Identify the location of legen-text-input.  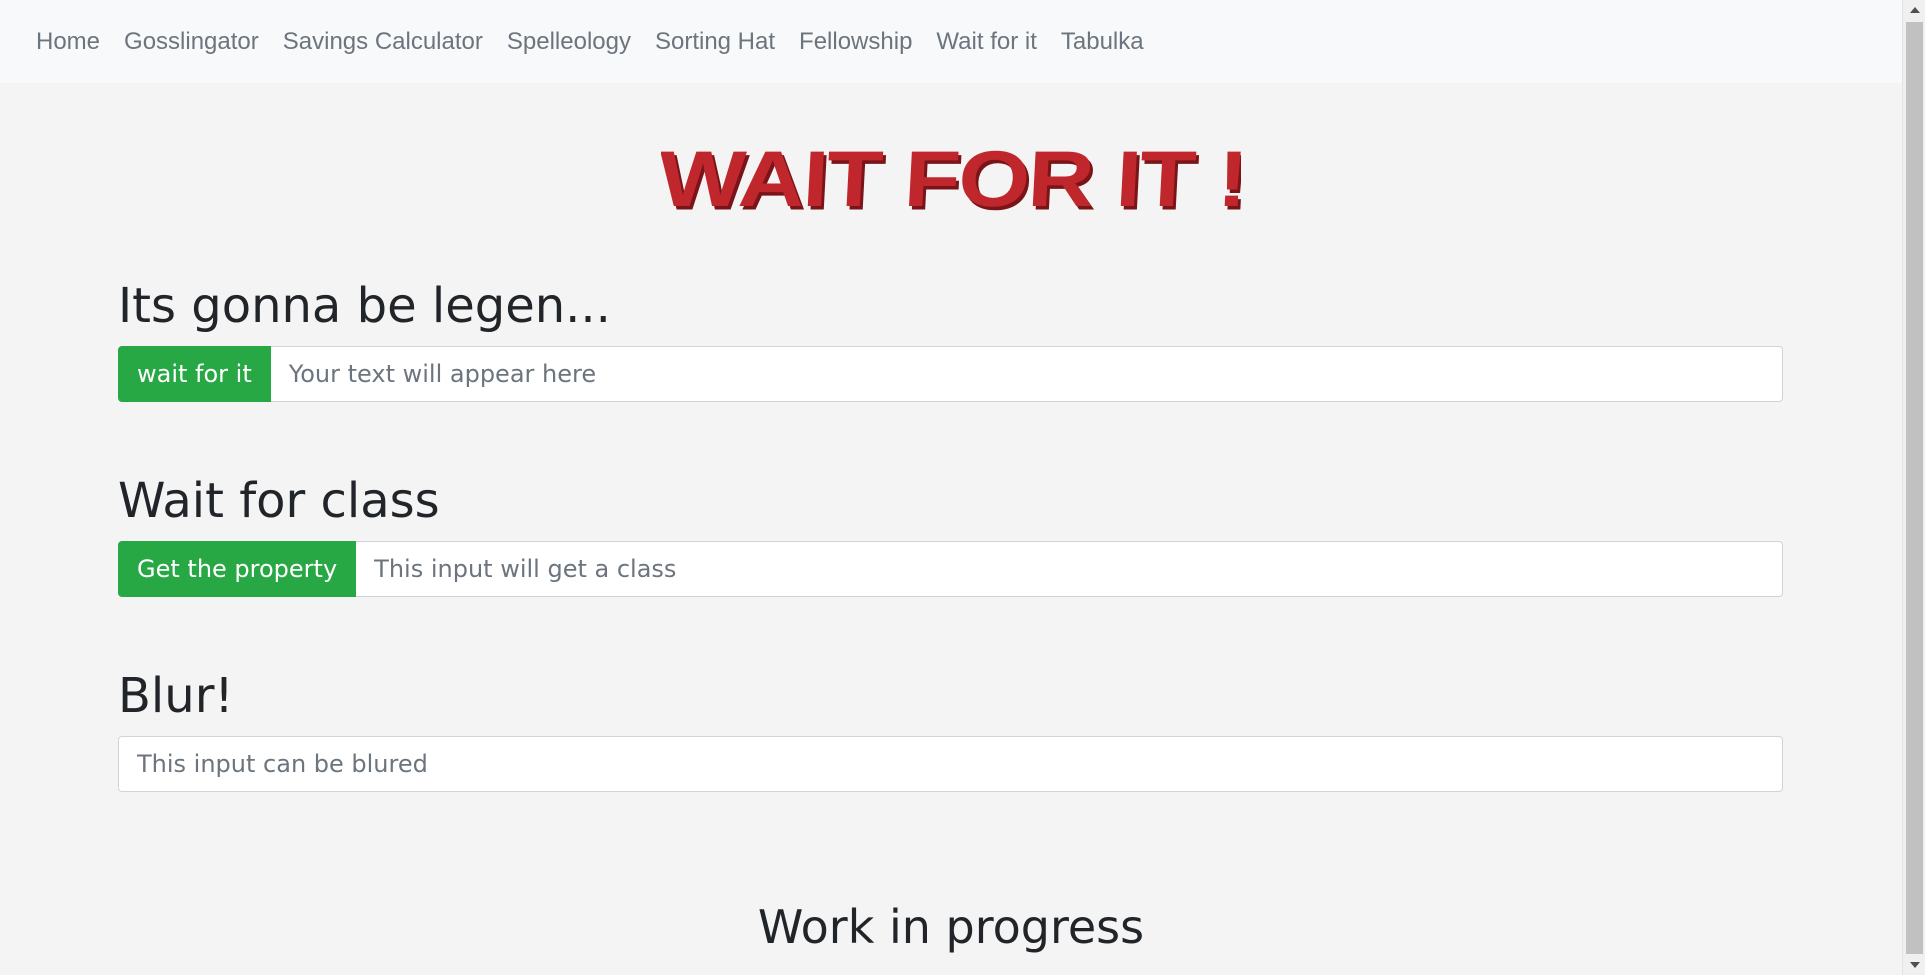
(1026, 374).